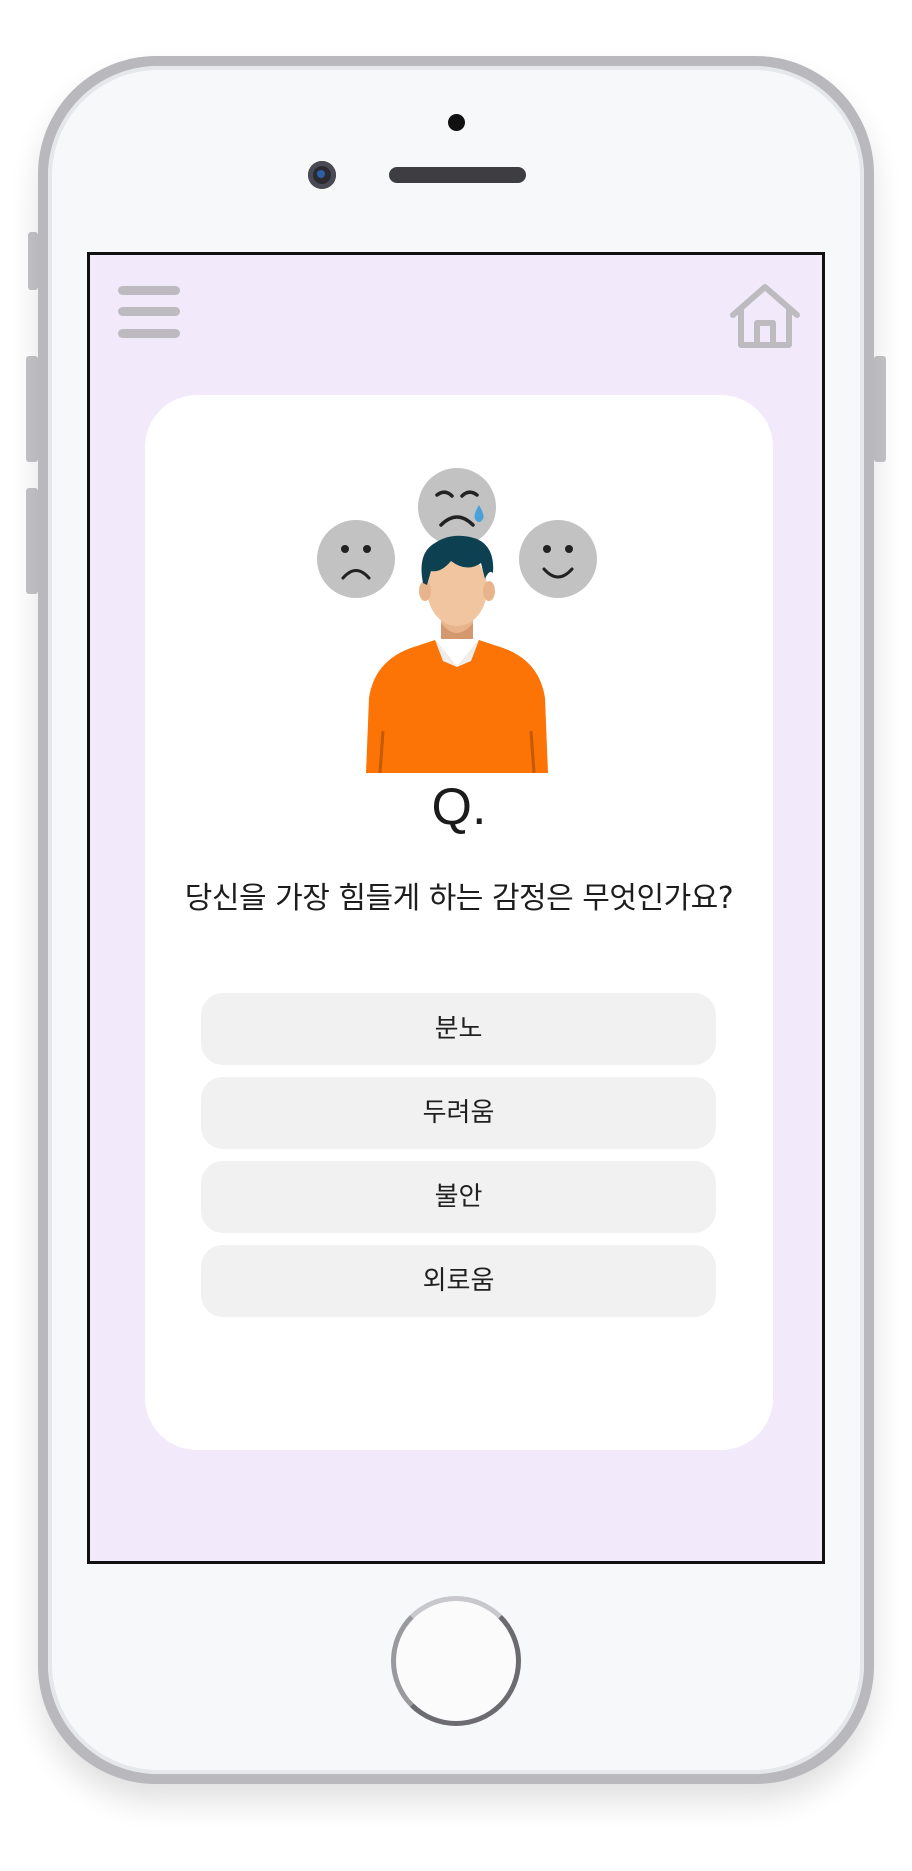 The height and width of the screenshot is (1871, 912). I want to click on mute-switch, so click(33, 261).